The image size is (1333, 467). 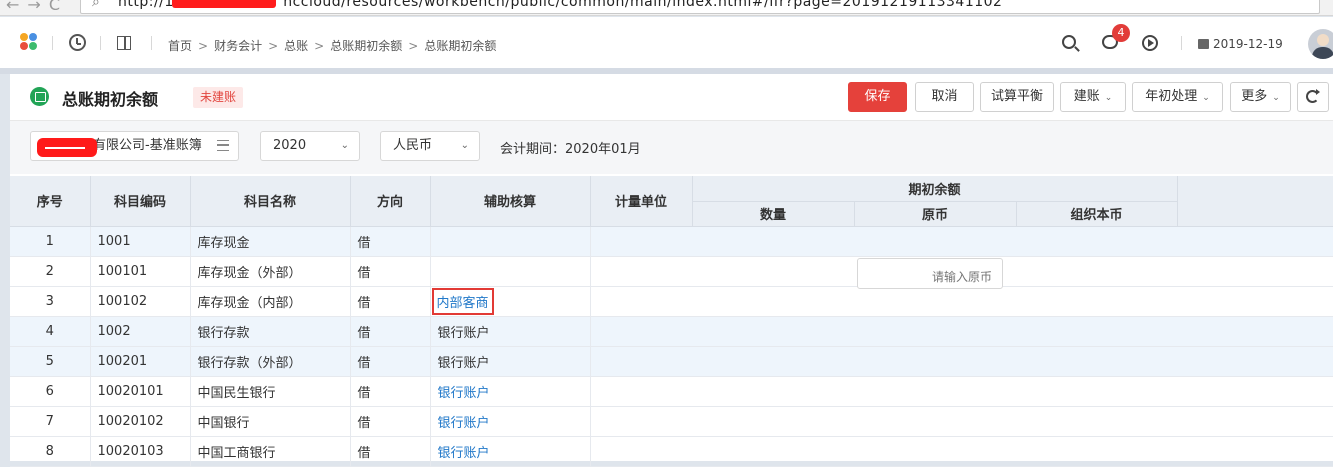 What do you see at coordinates (641, 201) in the screenshot?
I see `col-header-unit: 计量单位` at bounding box center [641, 201].